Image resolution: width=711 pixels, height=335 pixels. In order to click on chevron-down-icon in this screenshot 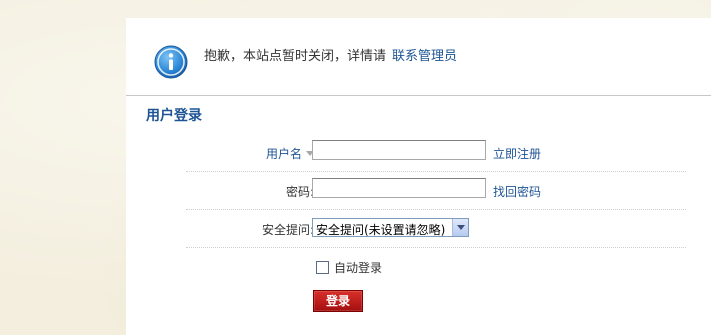, I will do `click(461, 227)`.